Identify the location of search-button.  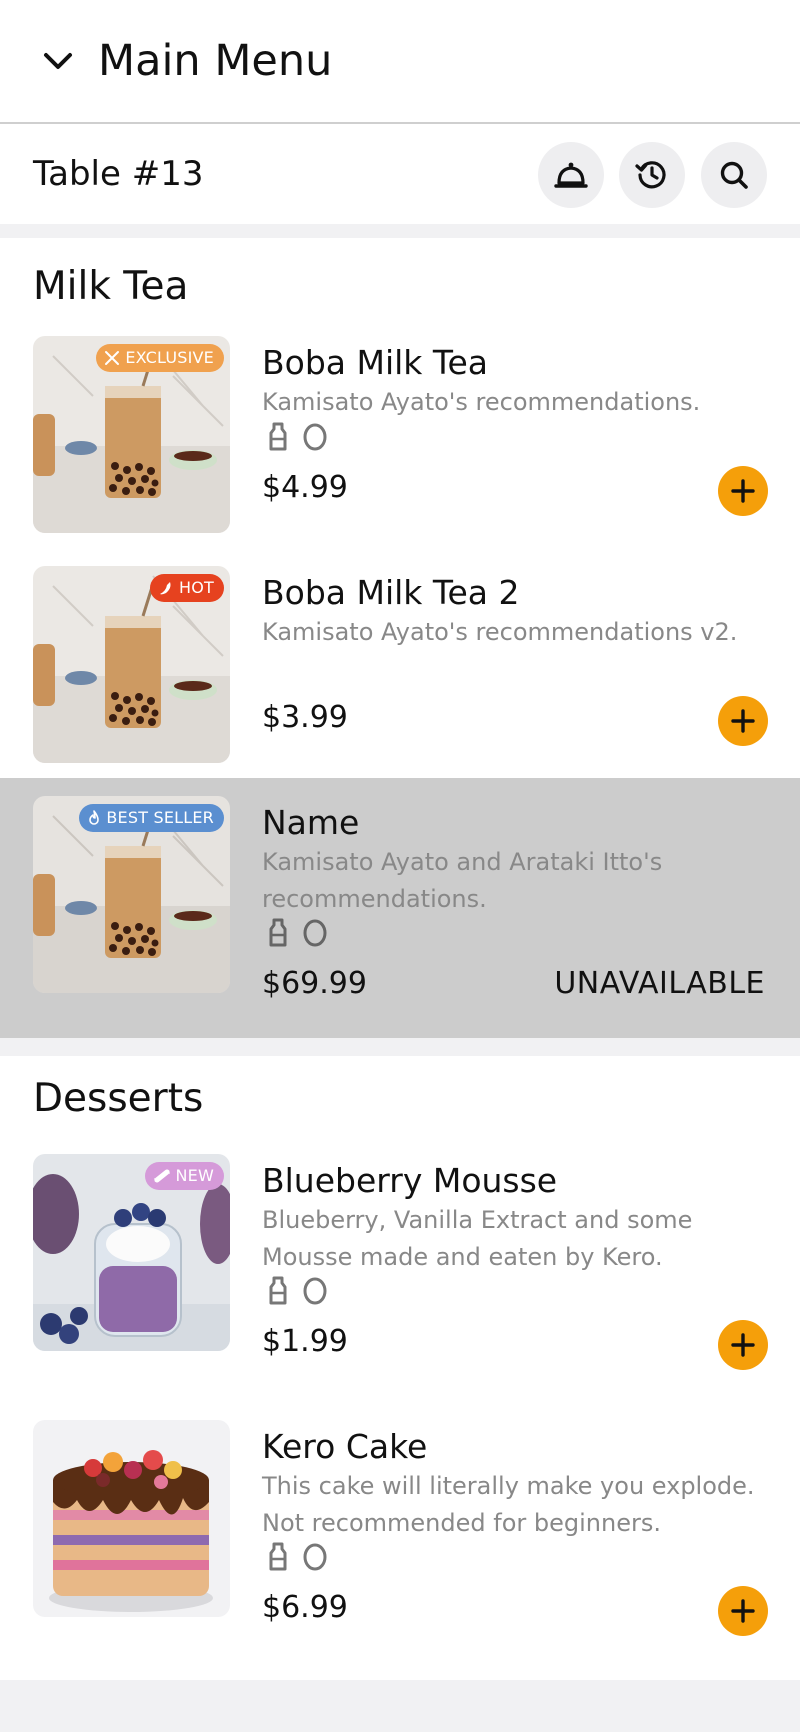
(734, 175).